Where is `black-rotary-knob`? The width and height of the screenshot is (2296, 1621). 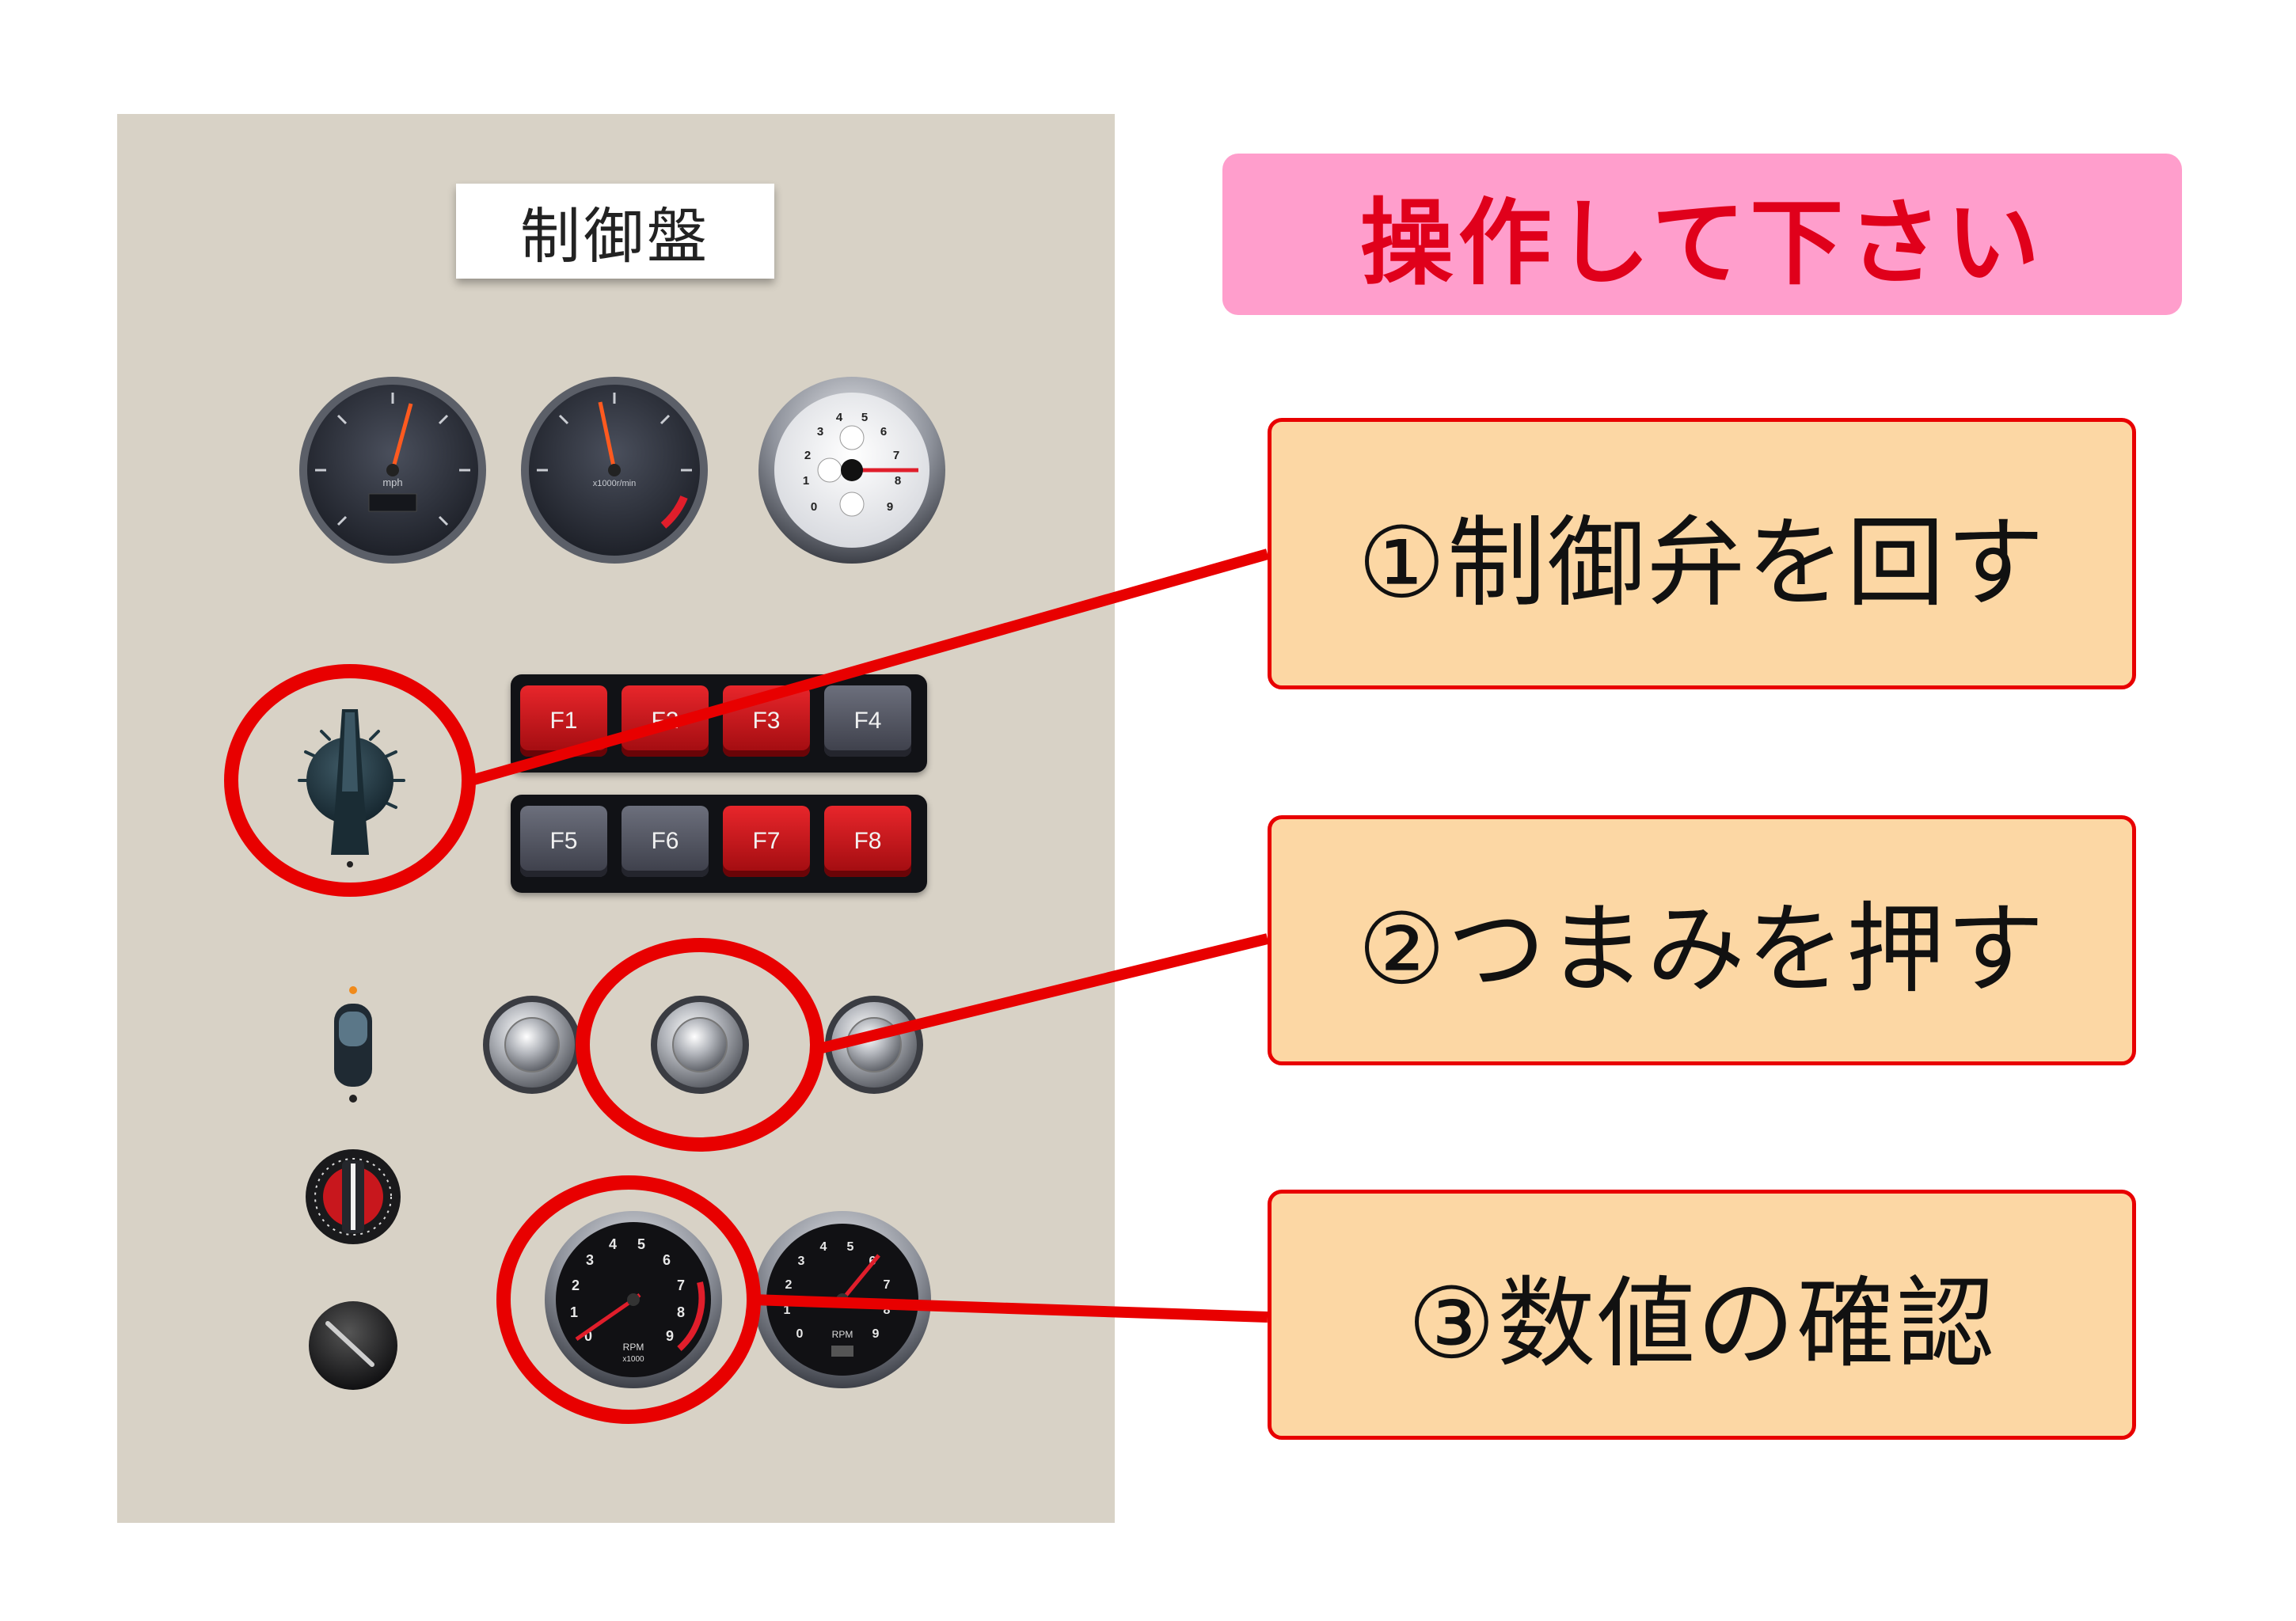
black-rotary-knob is located at coordinates (353, 1345).